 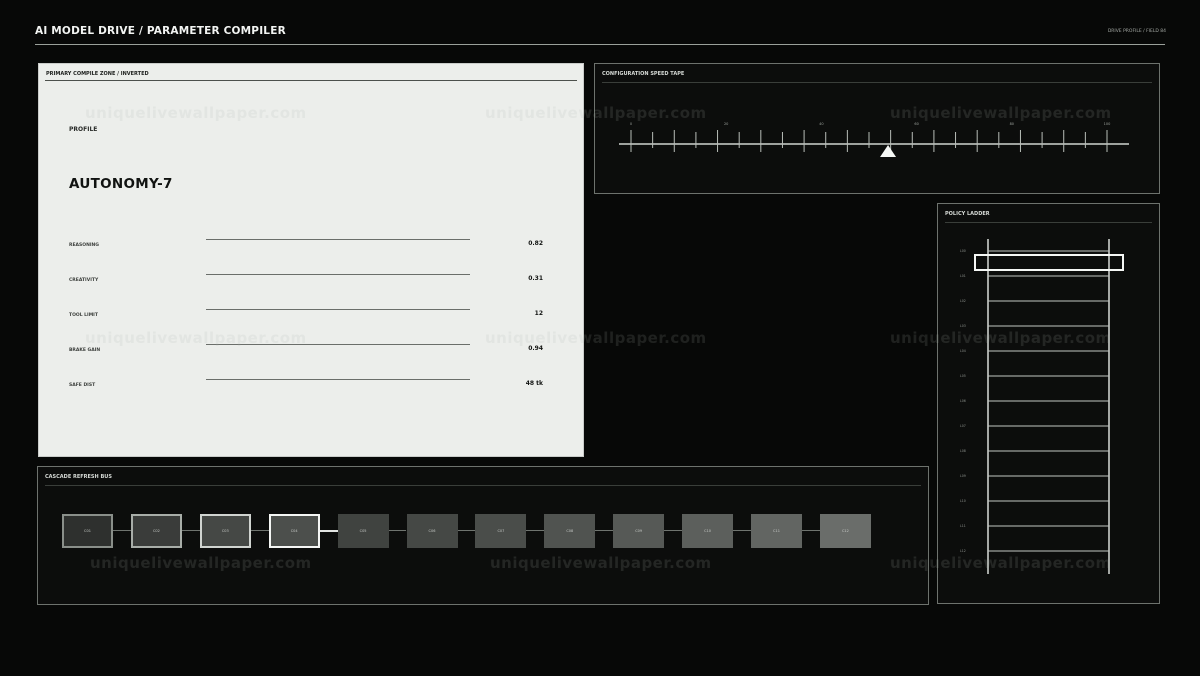 What do you see at coordinates (311, 386) in the screenshot?
I see `param-row-safe-dist: SAFE DIST 48 tk` at bounding box center [311, 386].